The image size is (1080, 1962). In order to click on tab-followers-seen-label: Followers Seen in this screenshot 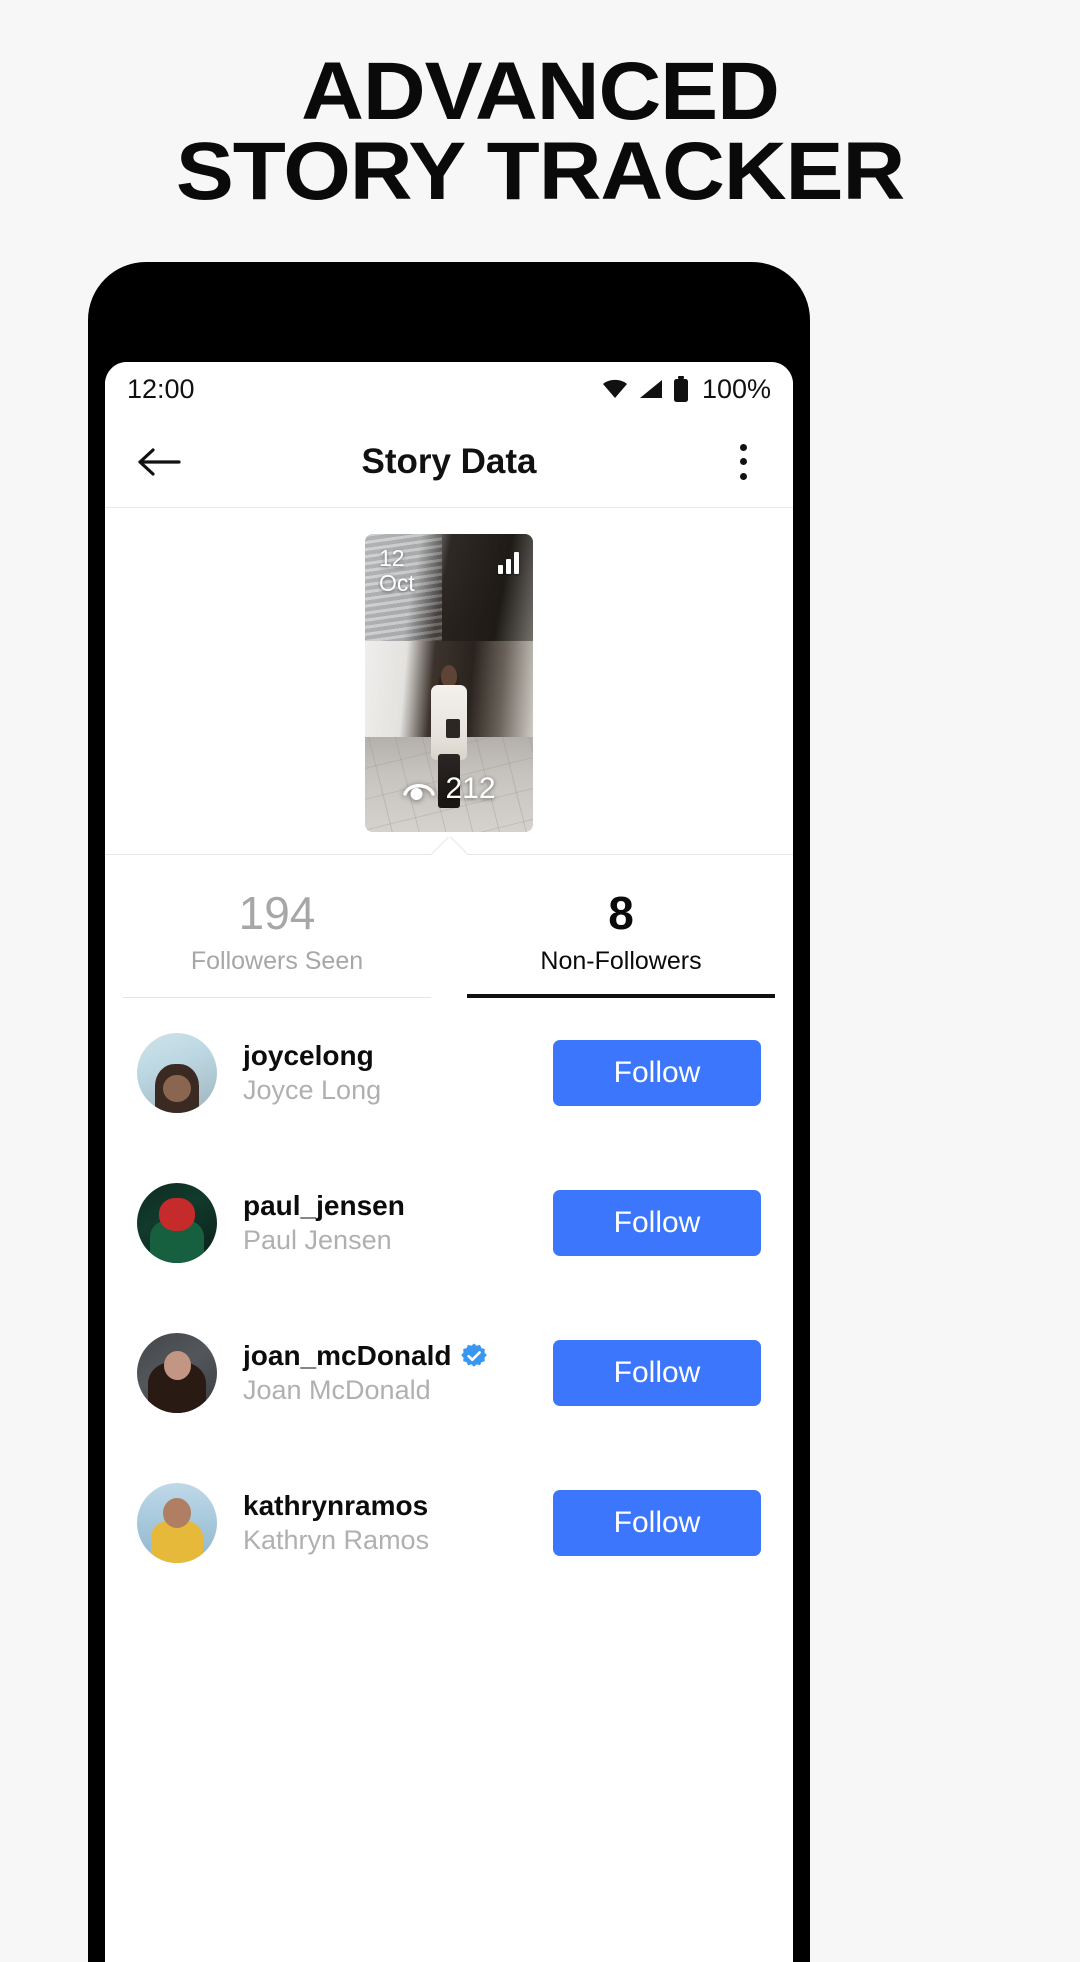, I will do `click(277, 961)`.